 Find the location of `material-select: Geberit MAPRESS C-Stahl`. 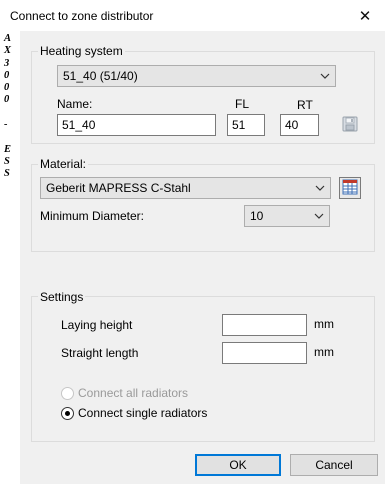

material-select: Geberit MAPRESS C-Stahl is located at coordinates (185, 188).